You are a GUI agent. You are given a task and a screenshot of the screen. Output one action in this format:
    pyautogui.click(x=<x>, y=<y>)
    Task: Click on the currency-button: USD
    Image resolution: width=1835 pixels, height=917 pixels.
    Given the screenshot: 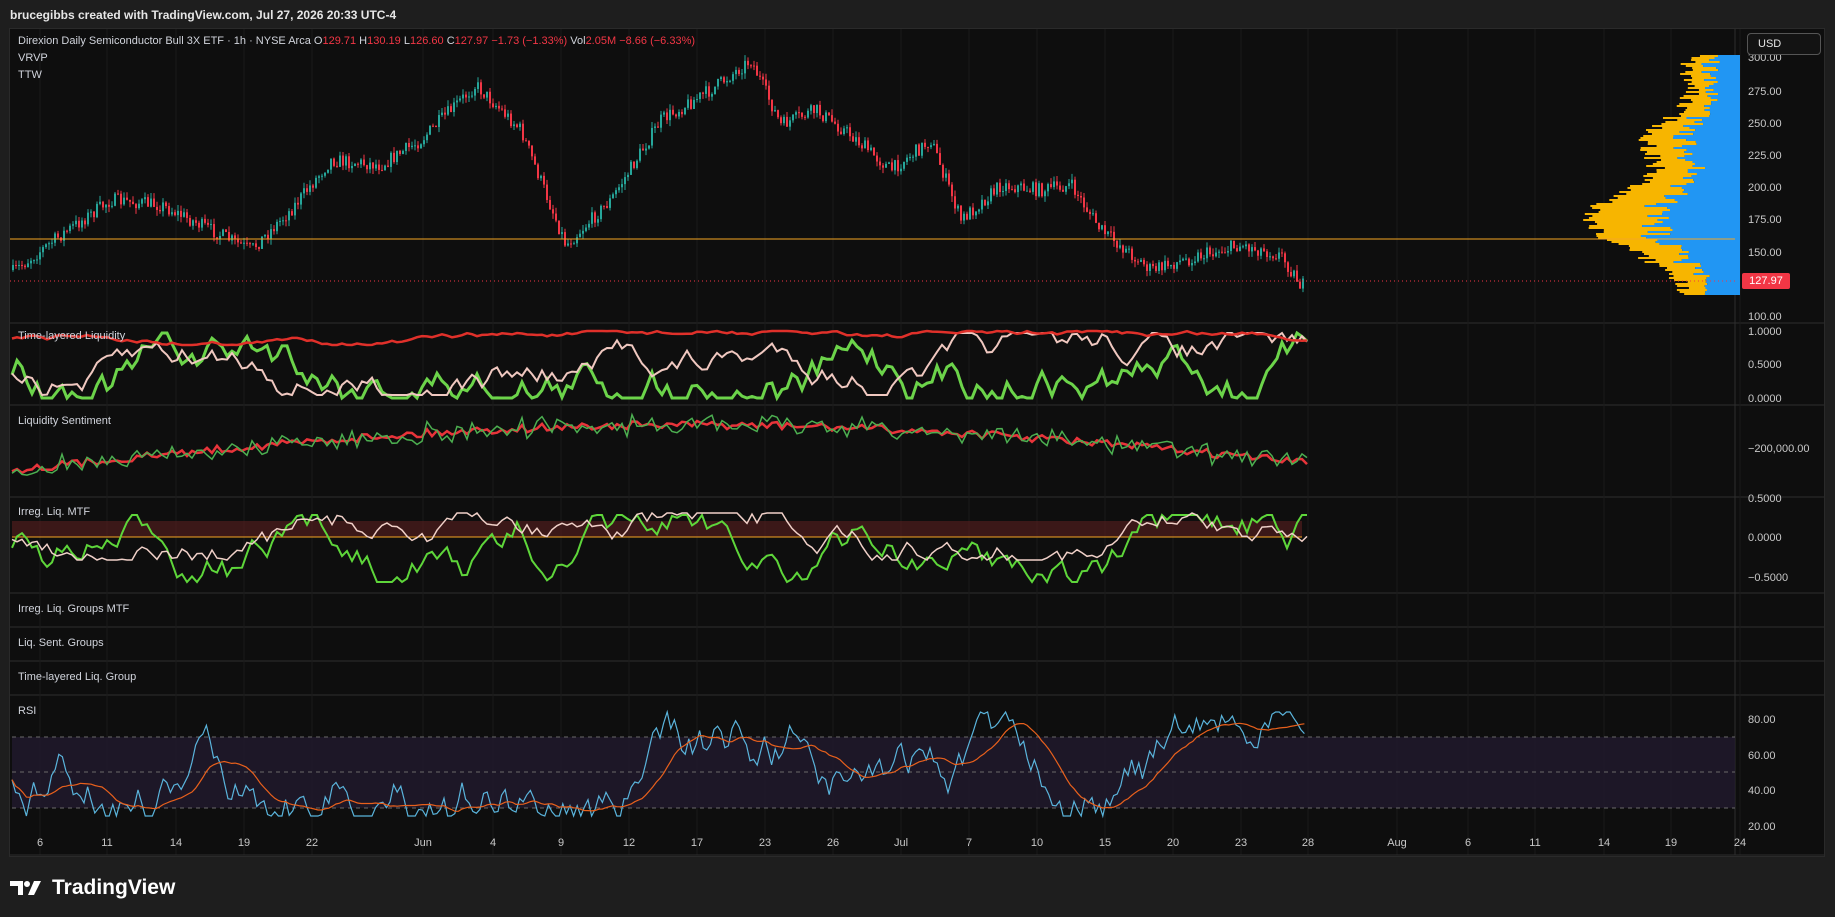 What is the action you would take?
    pyautogui.click(x=1784, y=44)
    